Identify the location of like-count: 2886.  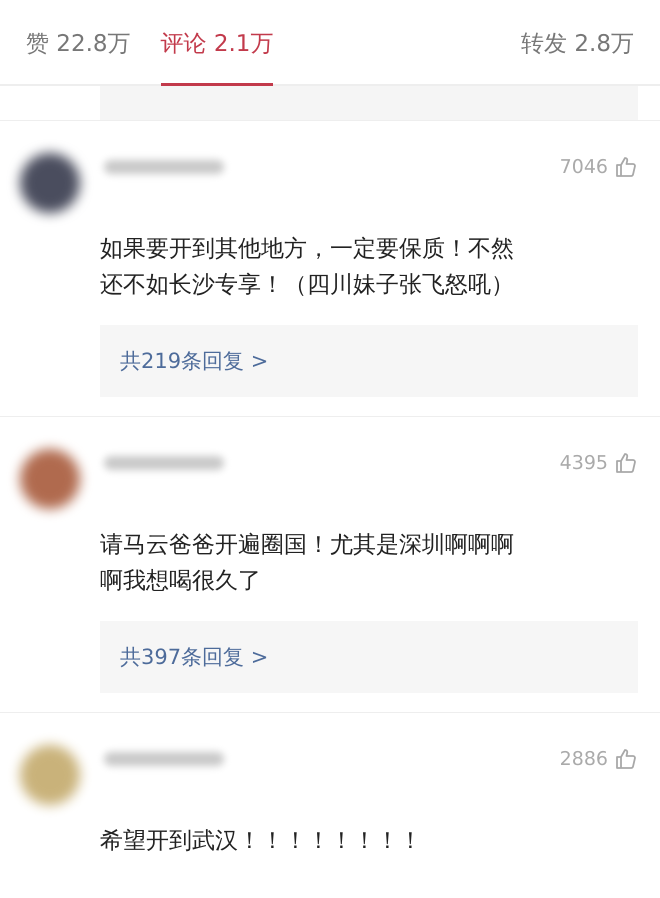
(584, 759).